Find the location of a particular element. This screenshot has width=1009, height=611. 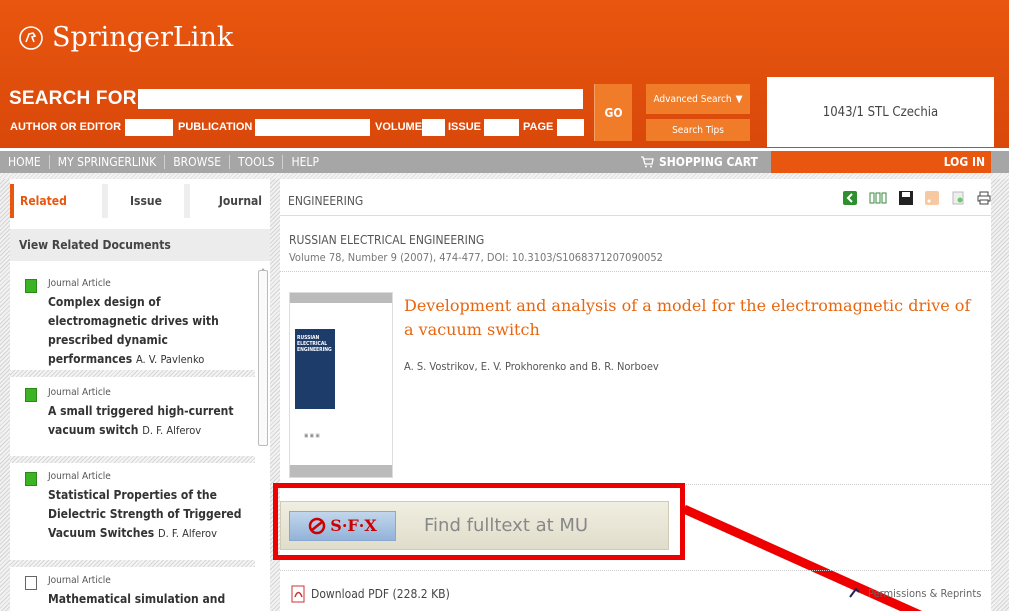

cover-title-block: RUSSIAN ELECTRICAL ENGINEERING is located at coordinates (315, 369).